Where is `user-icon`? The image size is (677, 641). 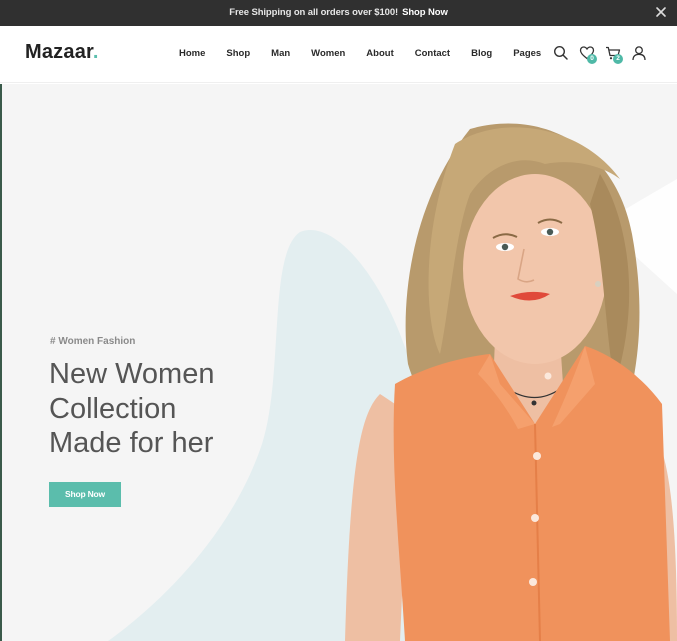 user-icon is located at coordinates (639, 53).